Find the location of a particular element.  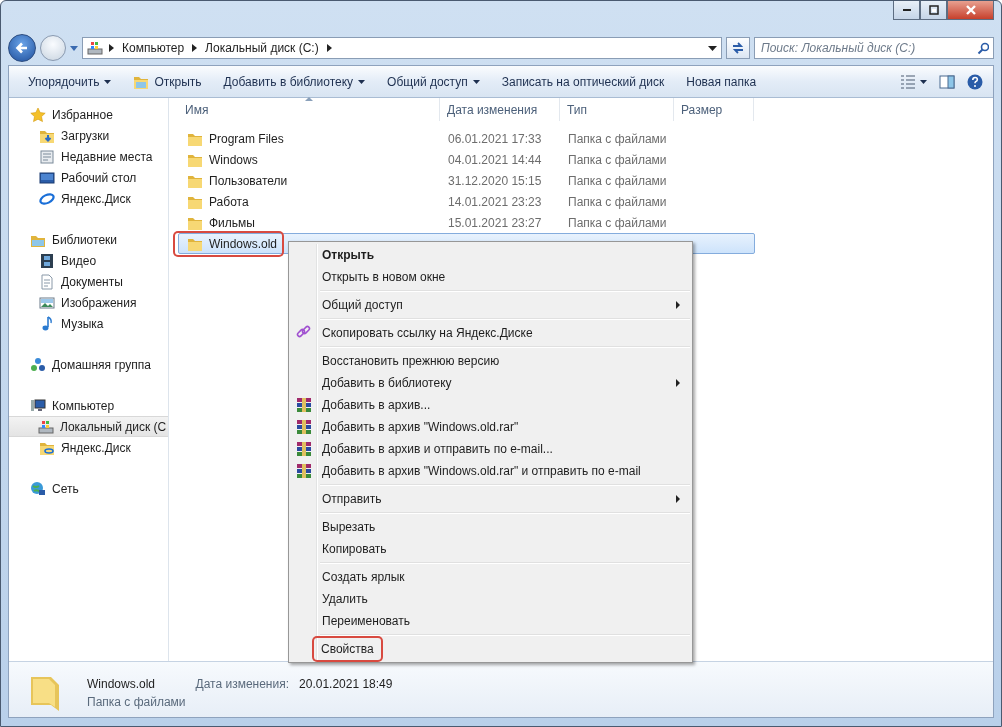

date-cell-text: 14.01.2021 23:23 is located at coordinates (495, 201).